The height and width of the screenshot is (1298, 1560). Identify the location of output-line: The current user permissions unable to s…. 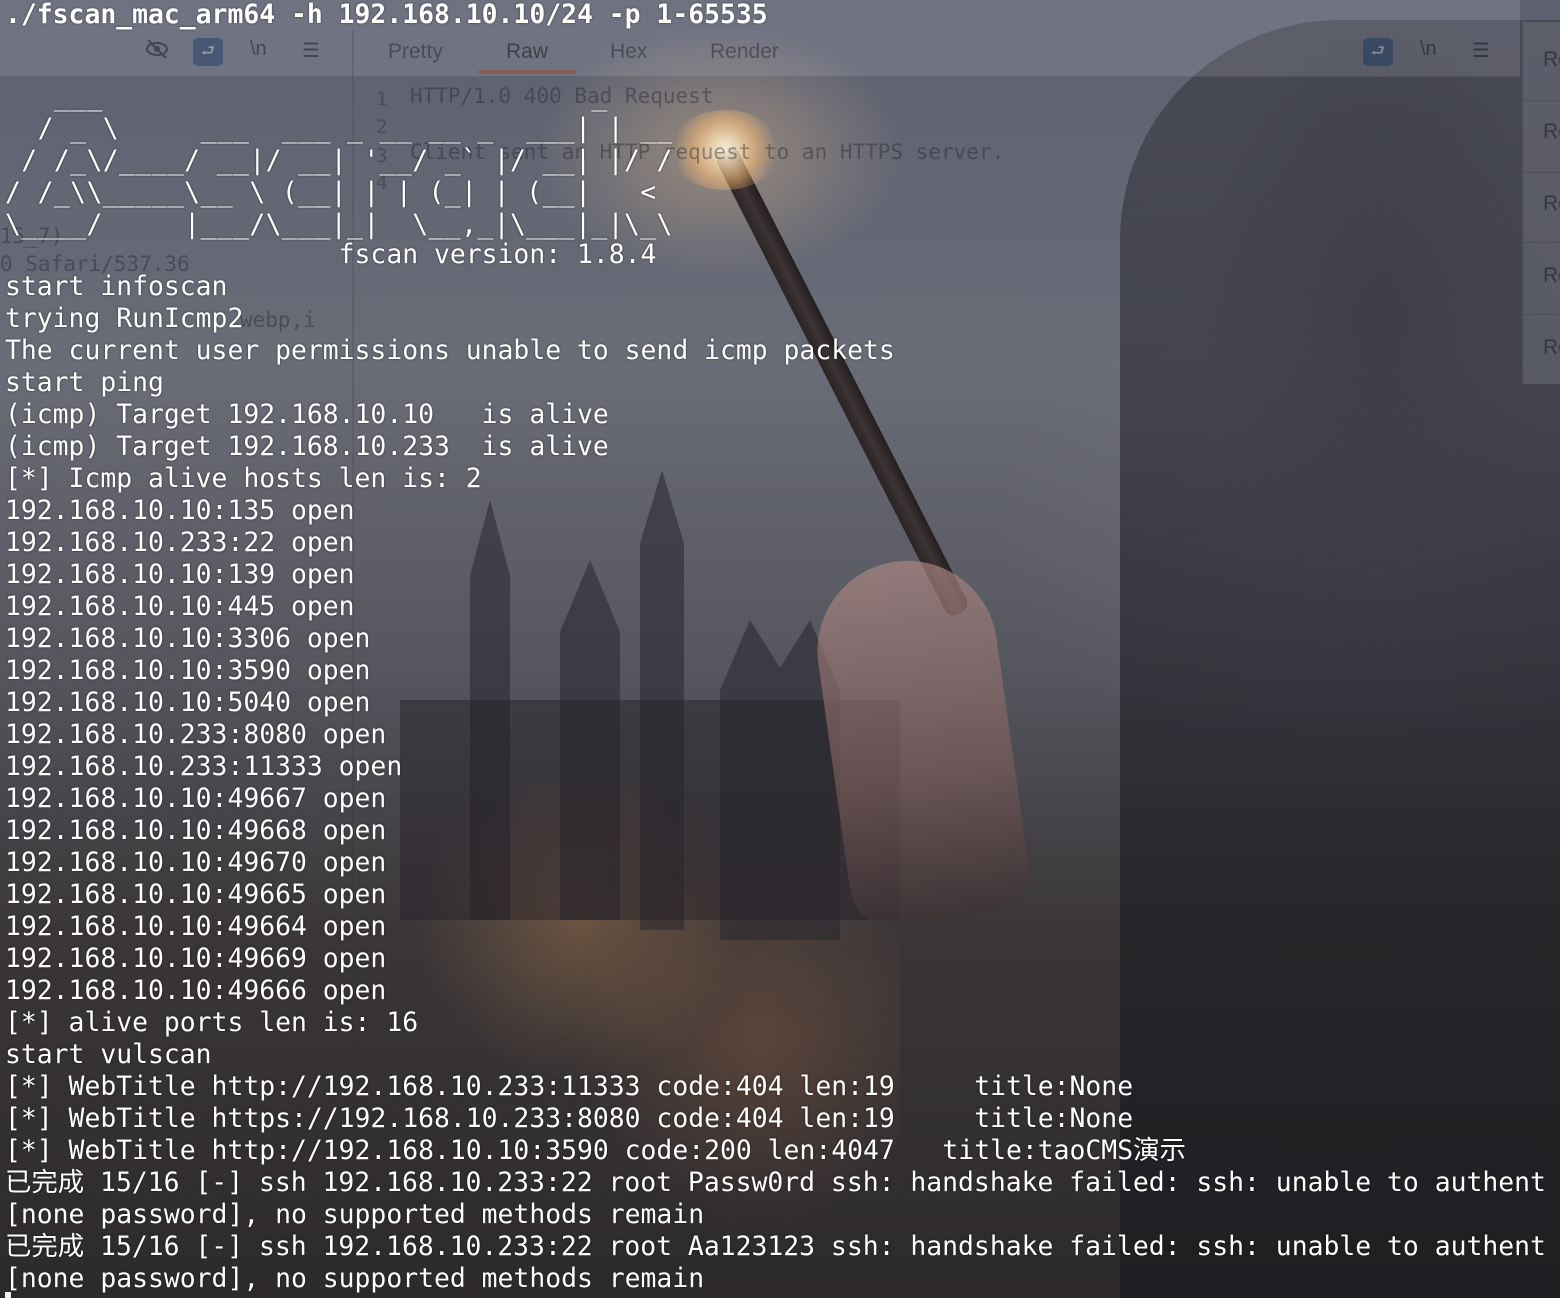
(450, 350).